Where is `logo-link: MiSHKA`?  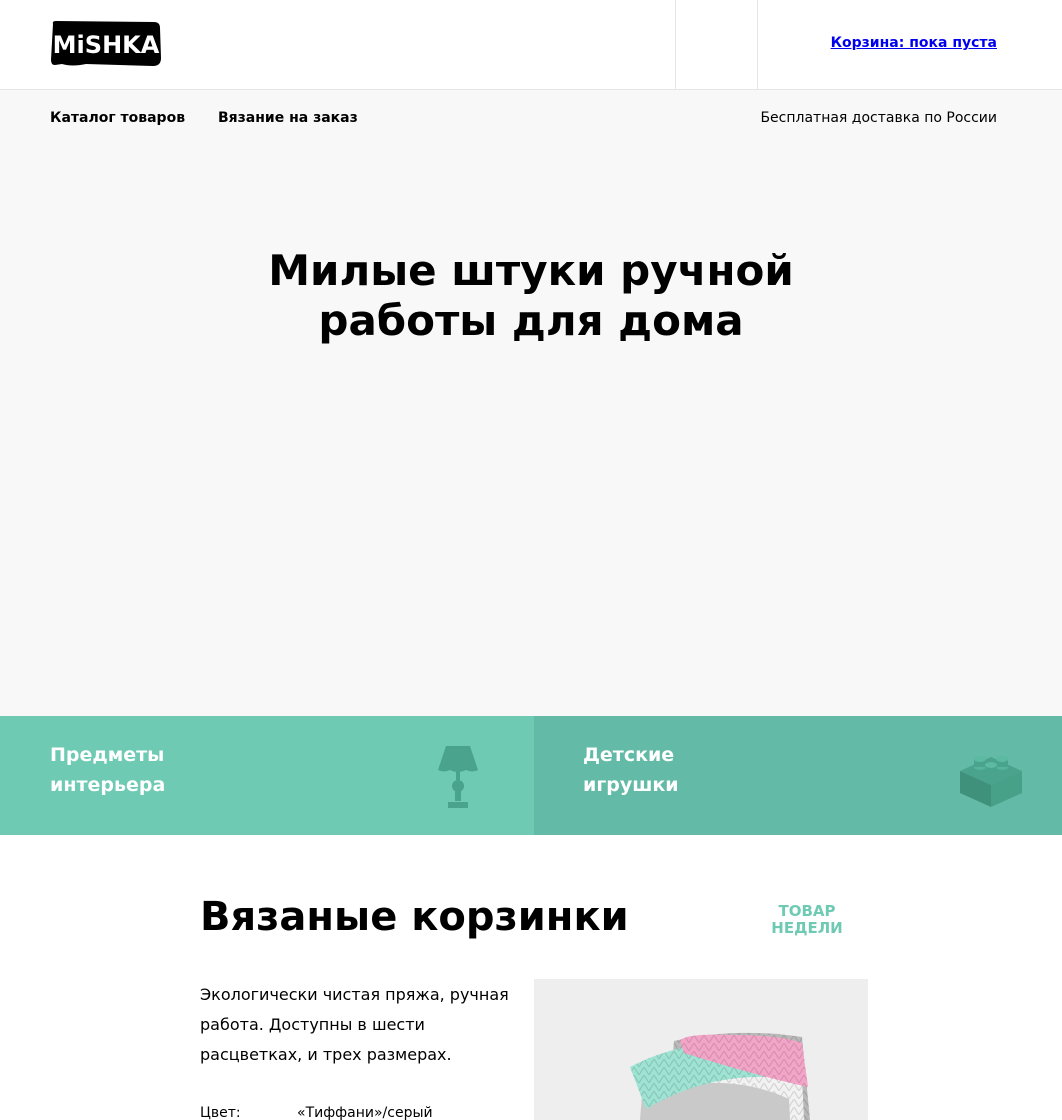 logo-link: MiSHKA is located at coordinates (106, 43).